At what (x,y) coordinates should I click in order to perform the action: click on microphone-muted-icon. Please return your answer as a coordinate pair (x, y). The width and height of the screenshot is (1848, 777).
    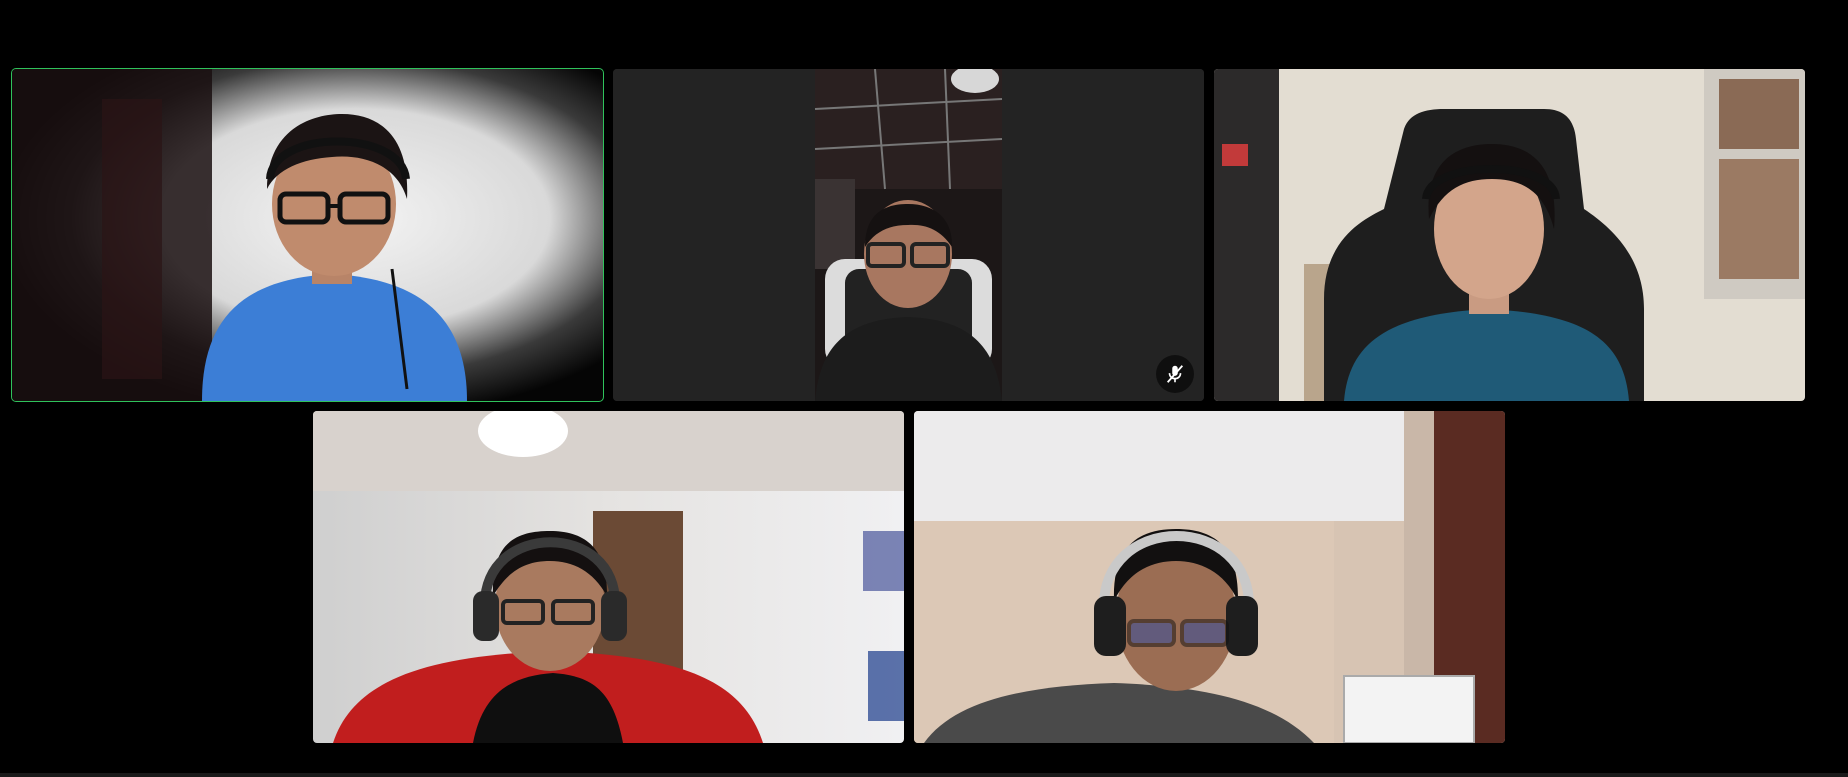
    Looking at the image, I should click on (1175, 374).